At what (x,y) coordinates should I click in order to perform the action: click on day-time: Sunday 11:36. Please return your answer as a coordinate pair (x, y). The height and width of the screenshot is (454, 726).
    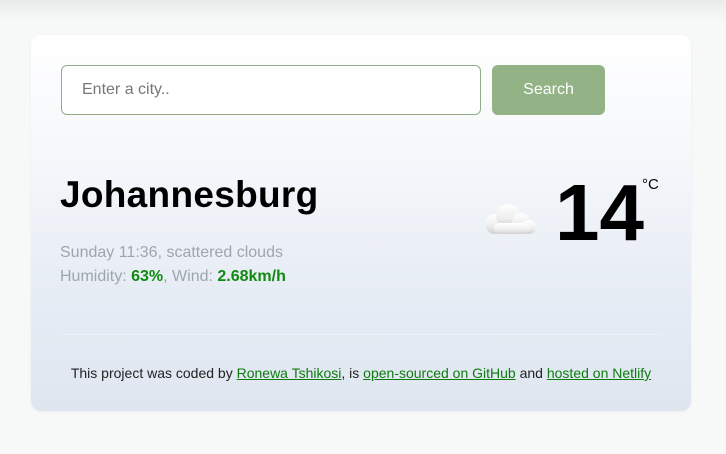
    Looking at the image, I should click on (109, 252).